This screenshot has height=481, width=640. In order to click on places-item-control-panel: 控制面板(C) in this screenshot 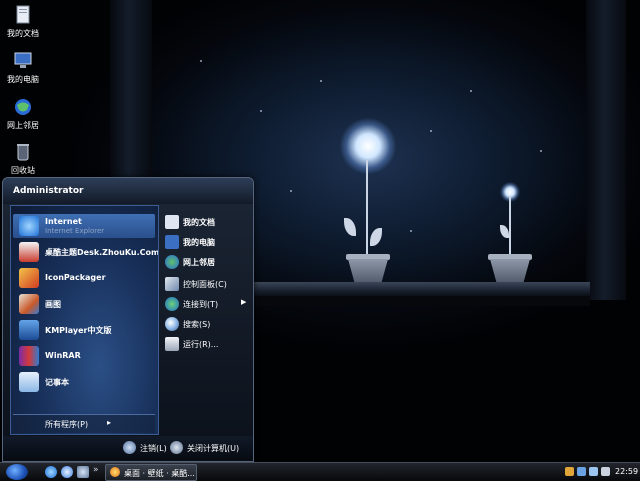, I will do `click(206, 284)`.